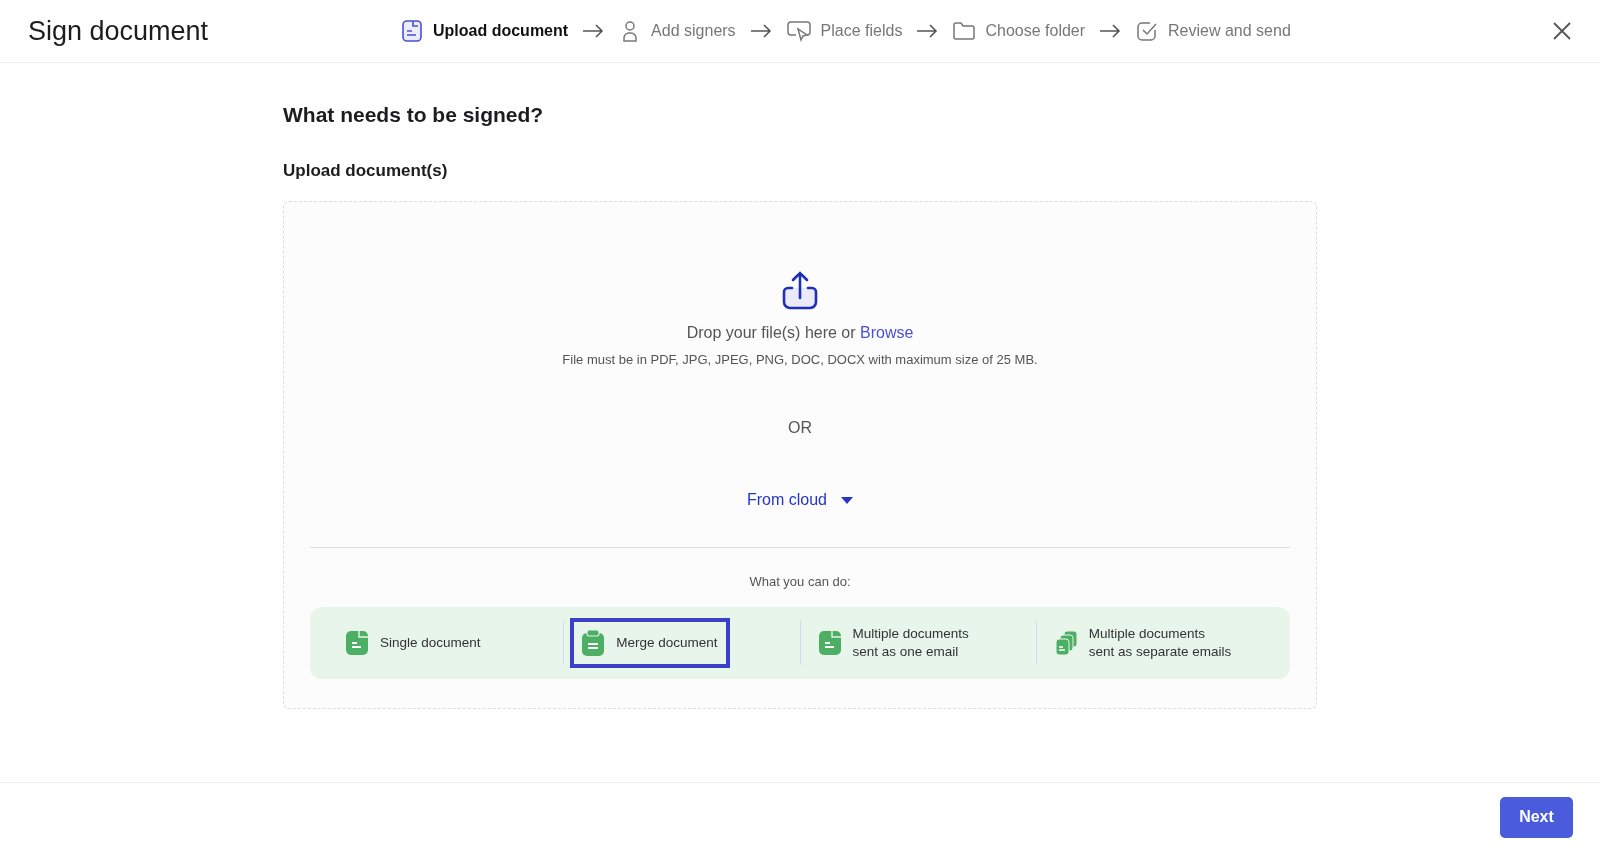 The height and width of the screenshot is (851, 1600). Describe the element at coordinates (1213, 31) in the screenshot. I see `step-tab: Review and send` at that location.